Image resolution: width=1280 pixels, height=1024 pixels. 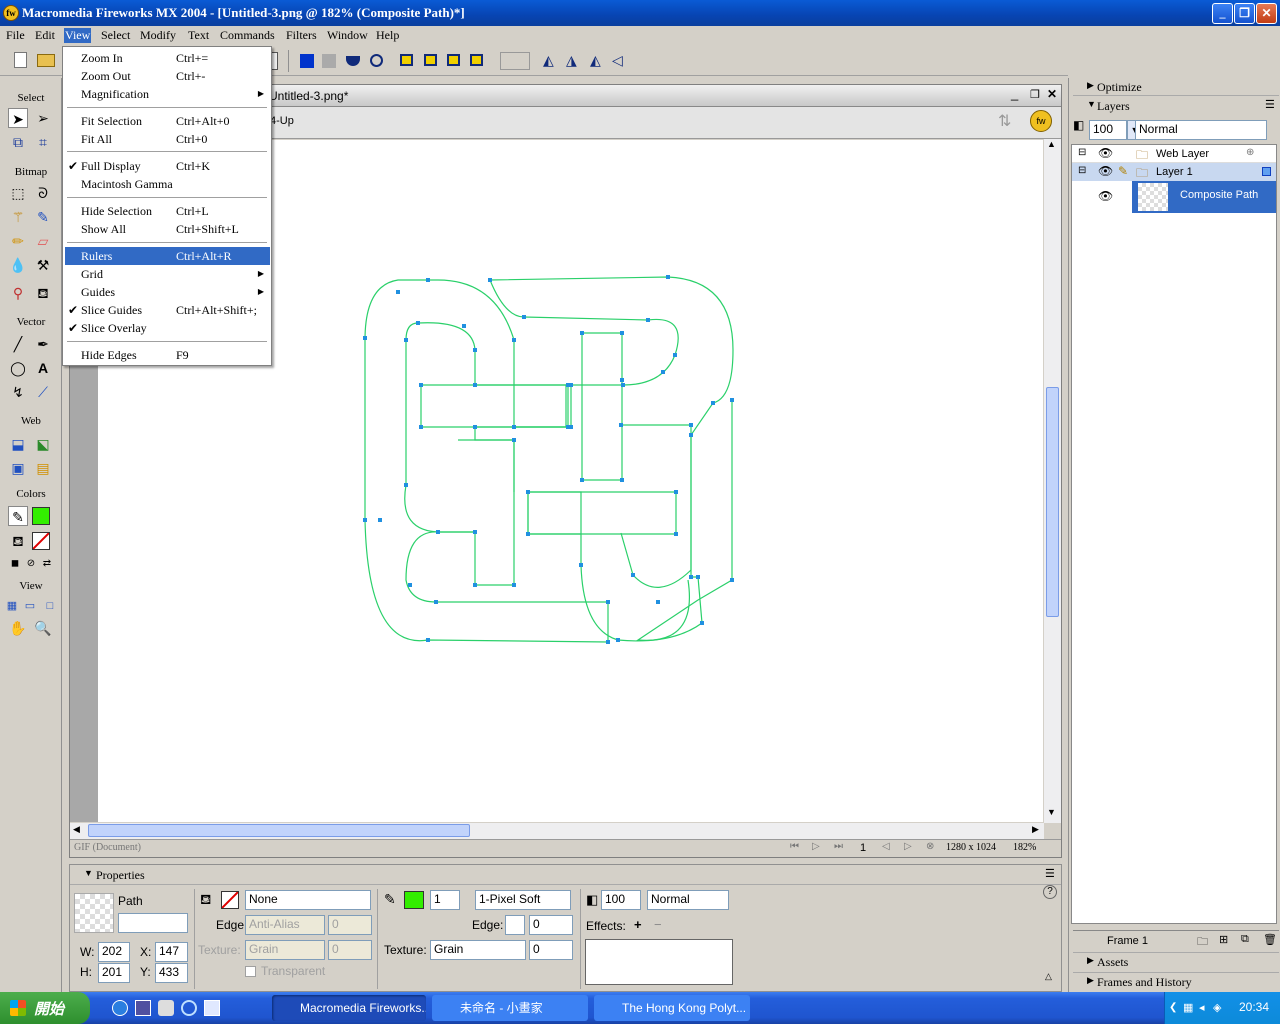 I want to click on first-frame-icon: ⏮, so click(x=794, y=846).